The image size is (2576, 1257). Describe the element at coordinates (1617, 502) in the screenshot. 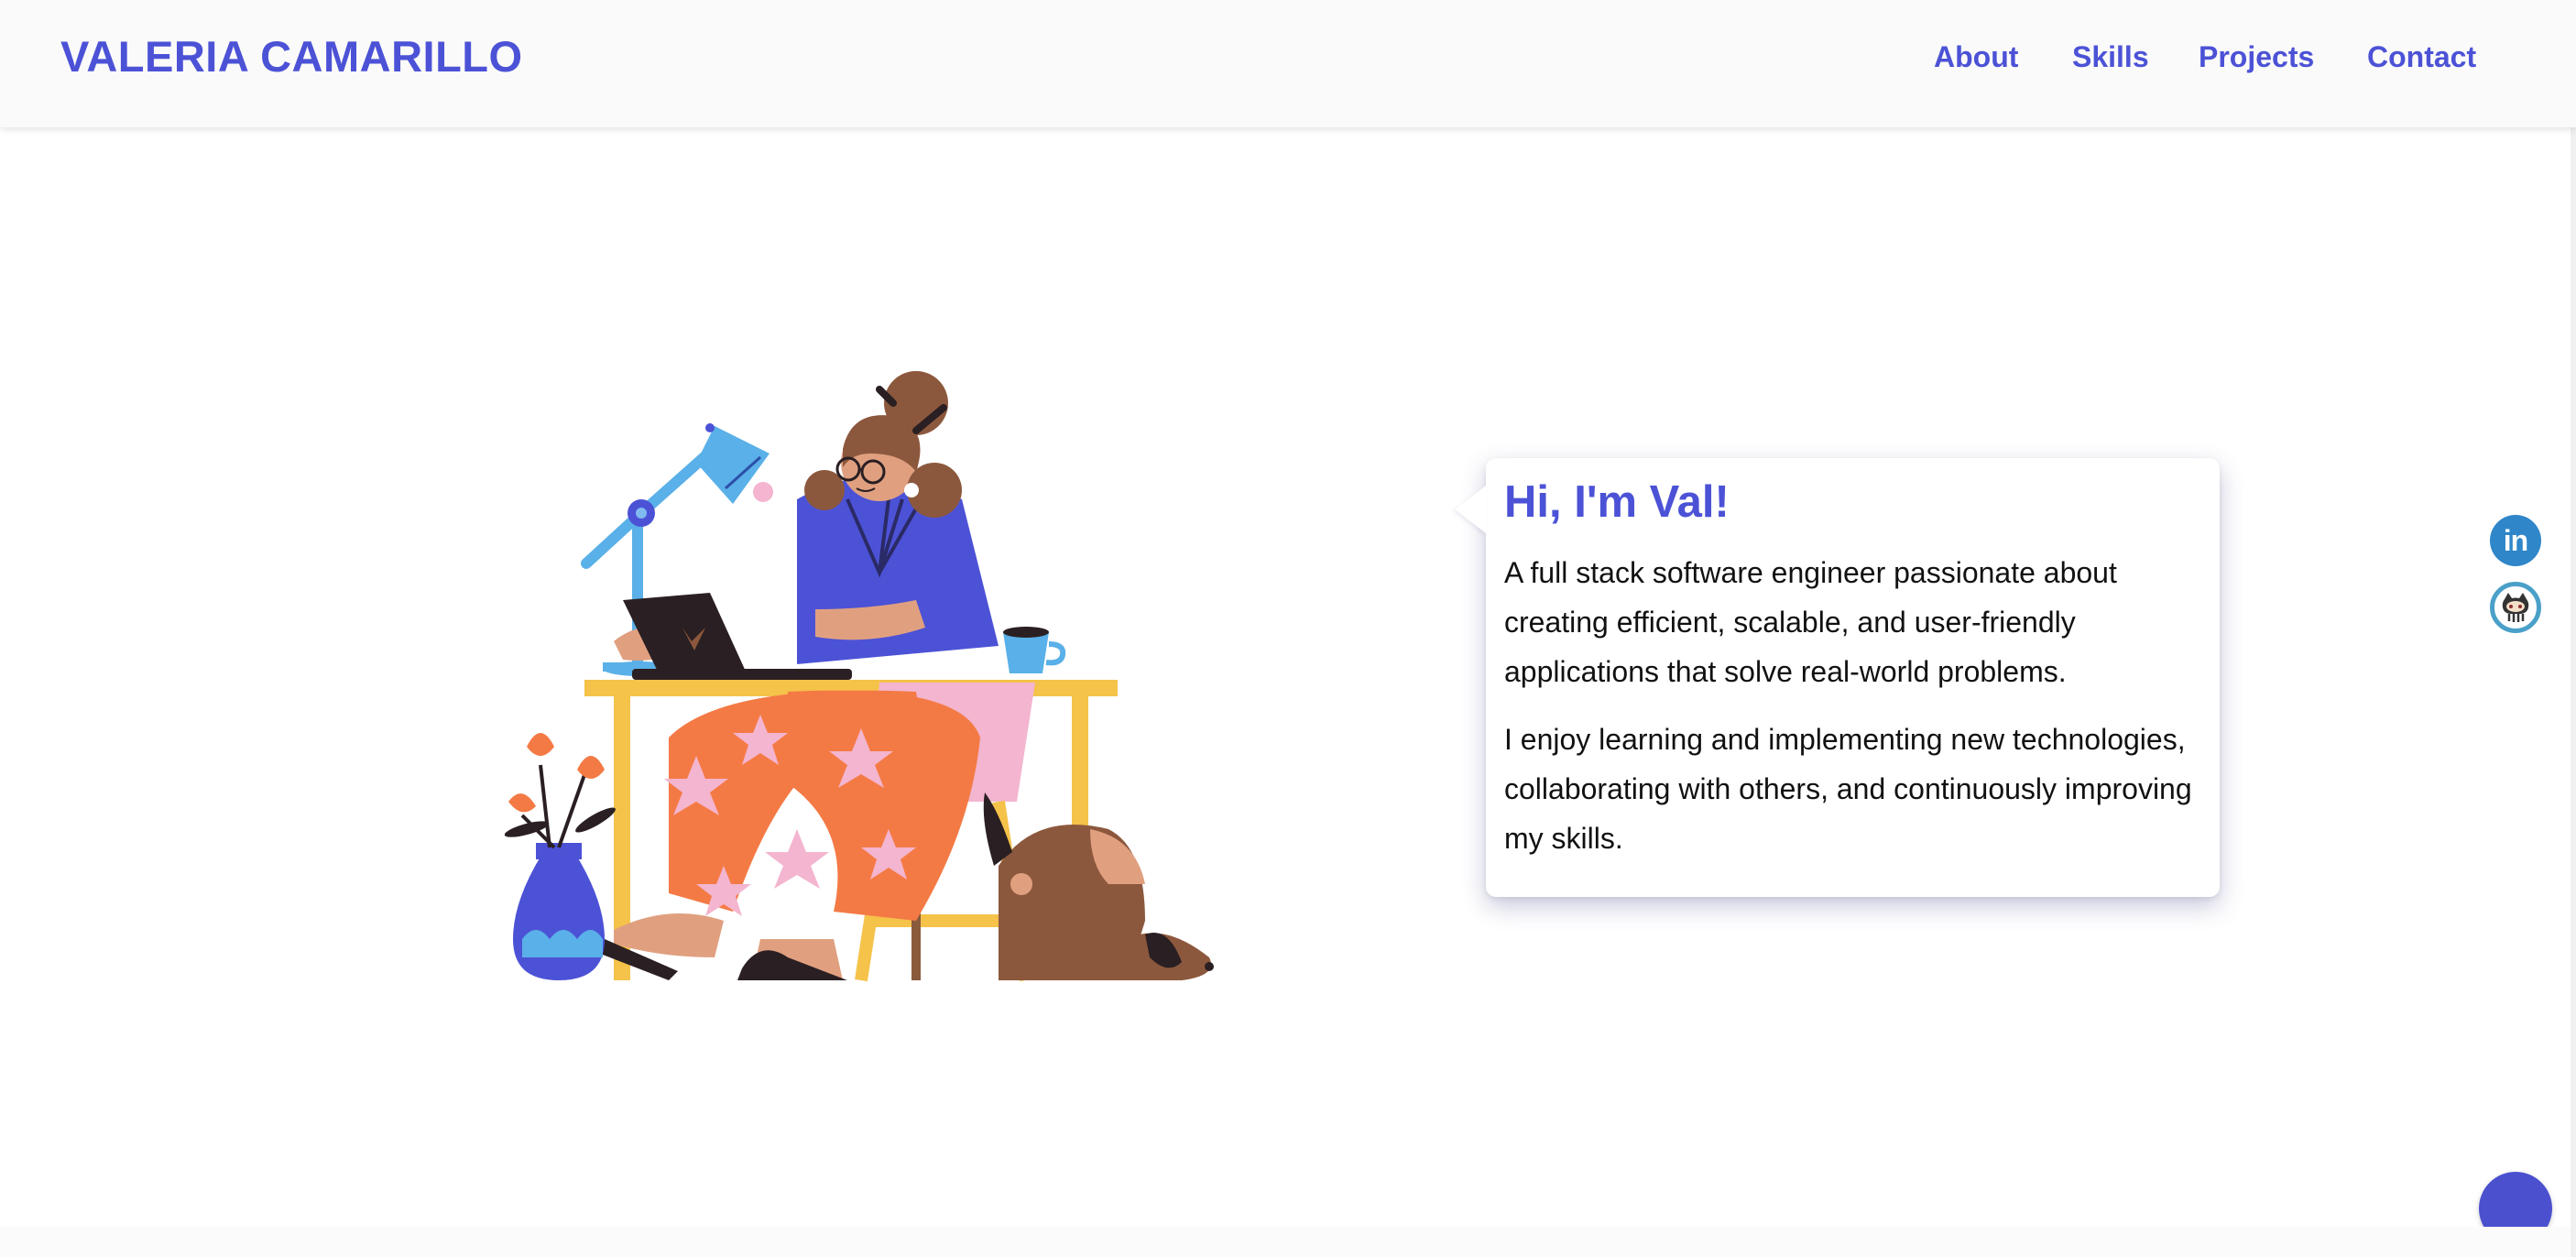

I see `hero-greeting: Hi, I'm Val!` at that location.